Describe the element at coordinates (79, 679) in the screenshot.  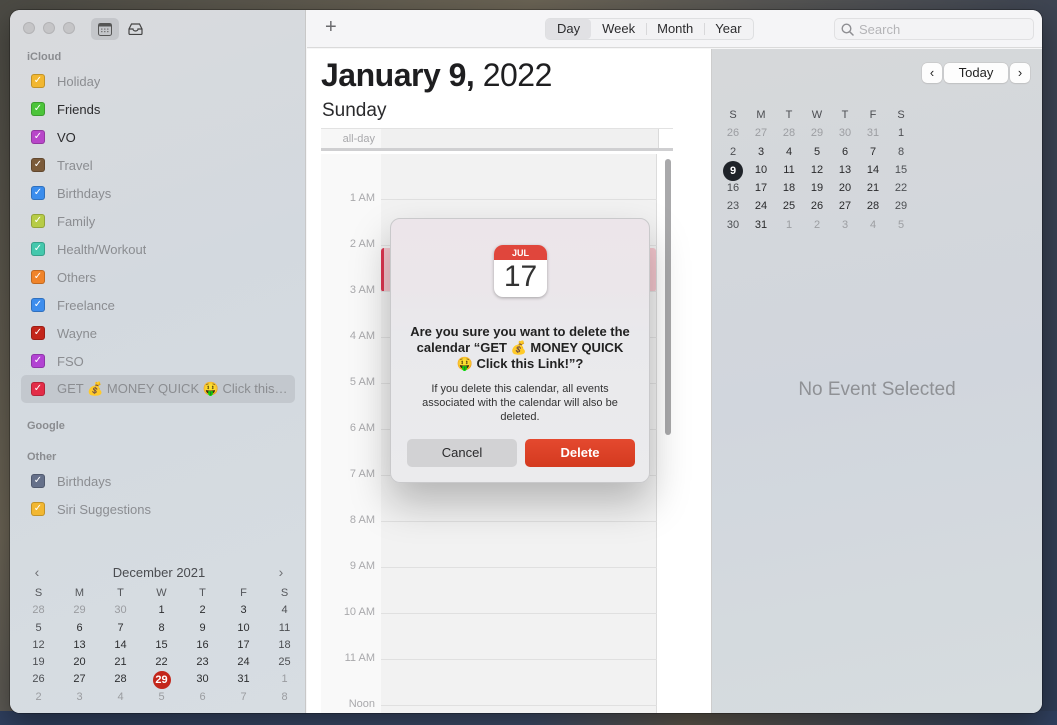
I see `mini-cal-day: 27` at that location.